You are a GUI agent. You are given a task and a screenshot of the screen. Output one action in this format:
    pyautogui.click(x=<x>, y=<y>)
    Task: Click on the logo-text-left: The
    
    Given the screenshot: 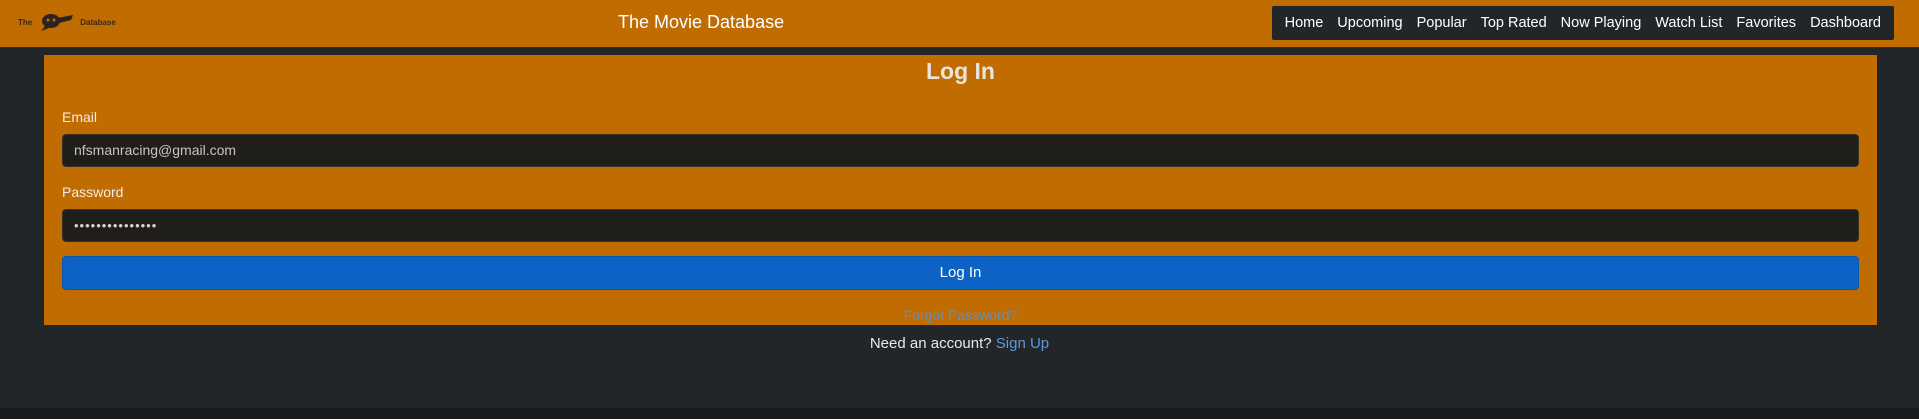 What is the action you would take?
    pyautogui.click(x=25, y=22)
    